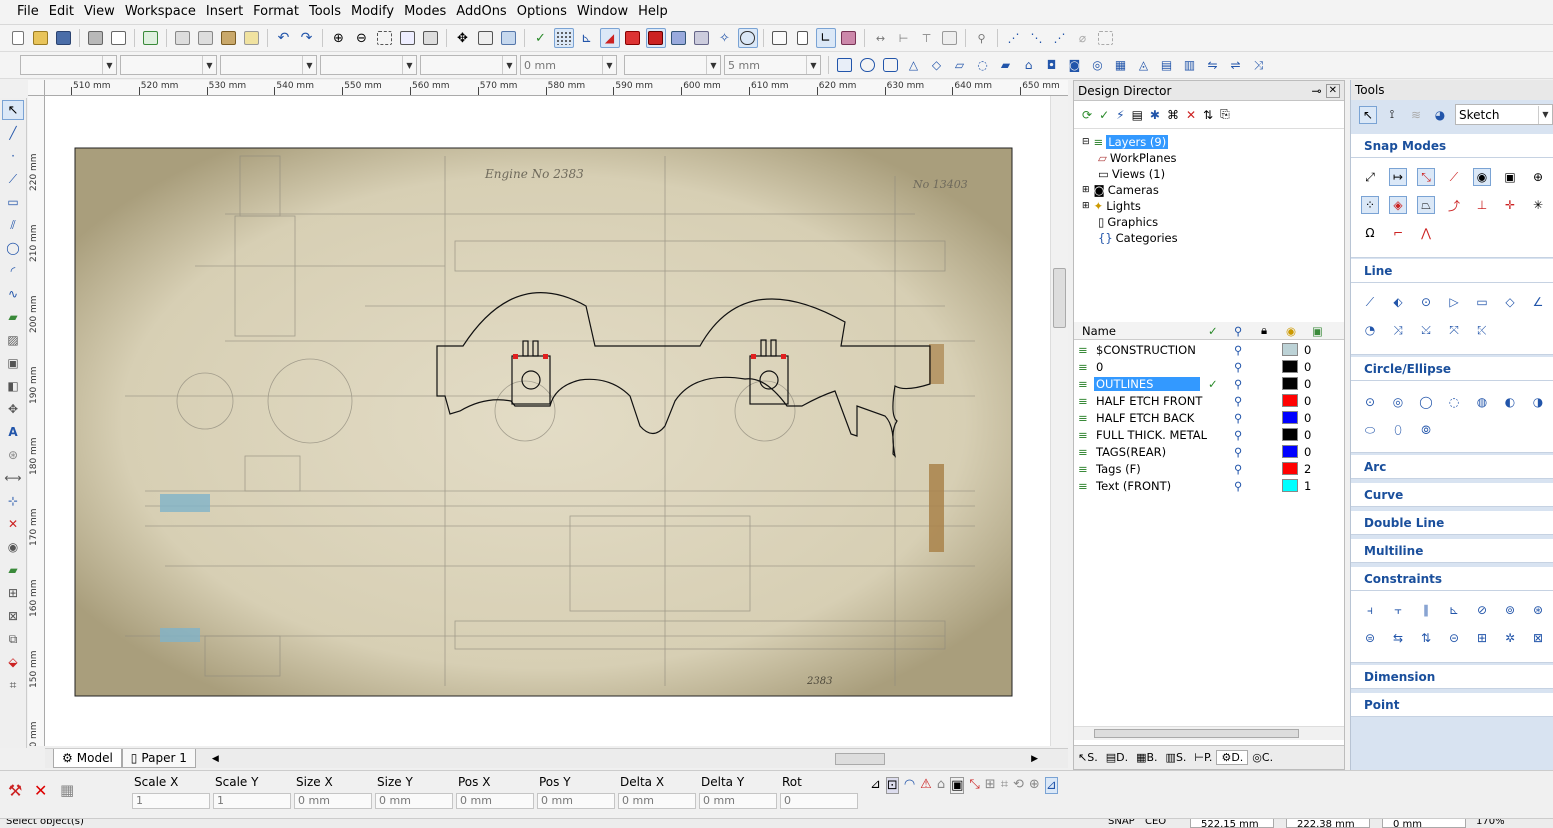 The width and height of the screenshot is (1553, 828). I want to click on undo-icon: ↶, so click(284, 38).